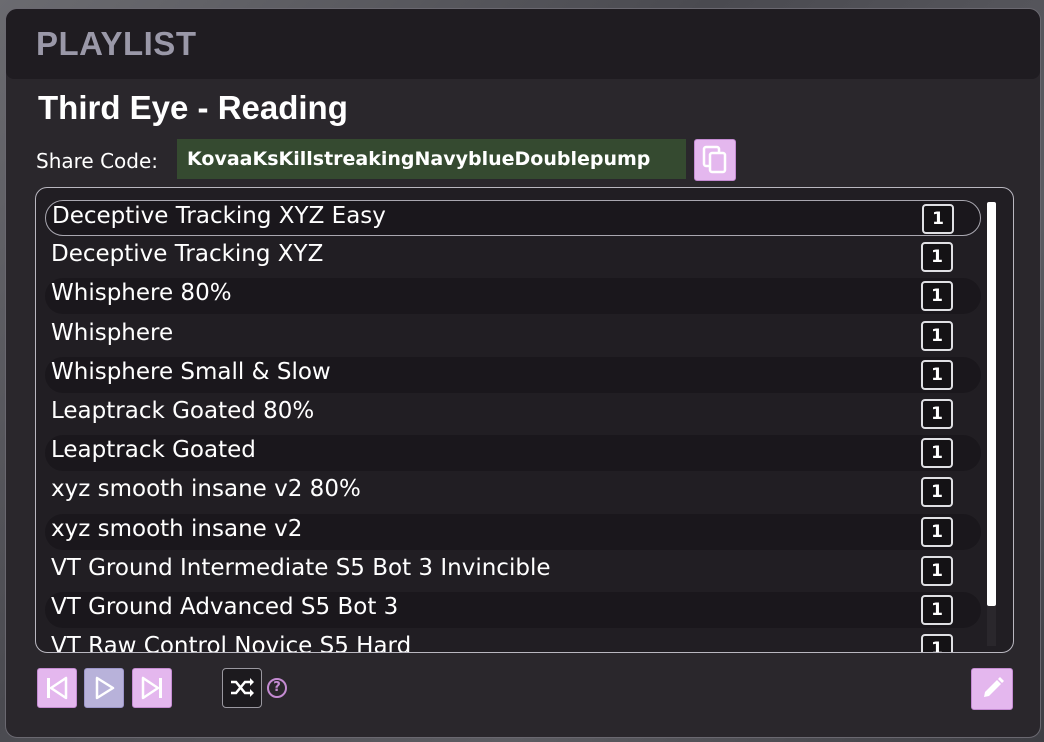 This screenshot has height=742, width=1044. What do you see at coordinates (513, 453) in the screenshot?
I see `scenario-row: Leaptrack Goated 1` at bounding box center [513, 453].